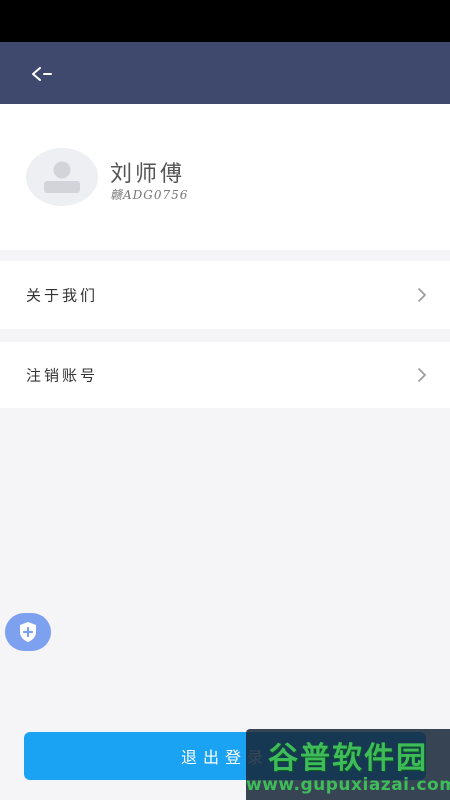 The width and height of the screenshot is (450, 800). What do you see at coordinates (62, 295) in the screenshot?
I see `menu-item-label: 关于我们` at bounding box center [62, 295].